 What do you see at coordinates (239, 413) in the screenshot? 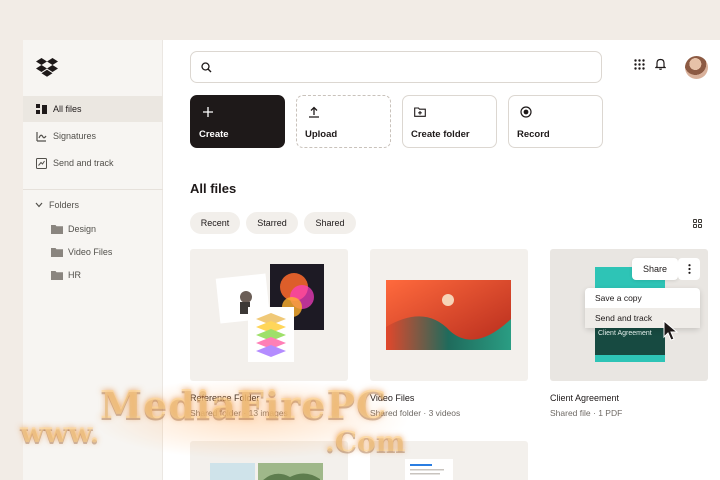
I see `file-meta: Shared folder · 13 images` at bounding box center [239, 413].